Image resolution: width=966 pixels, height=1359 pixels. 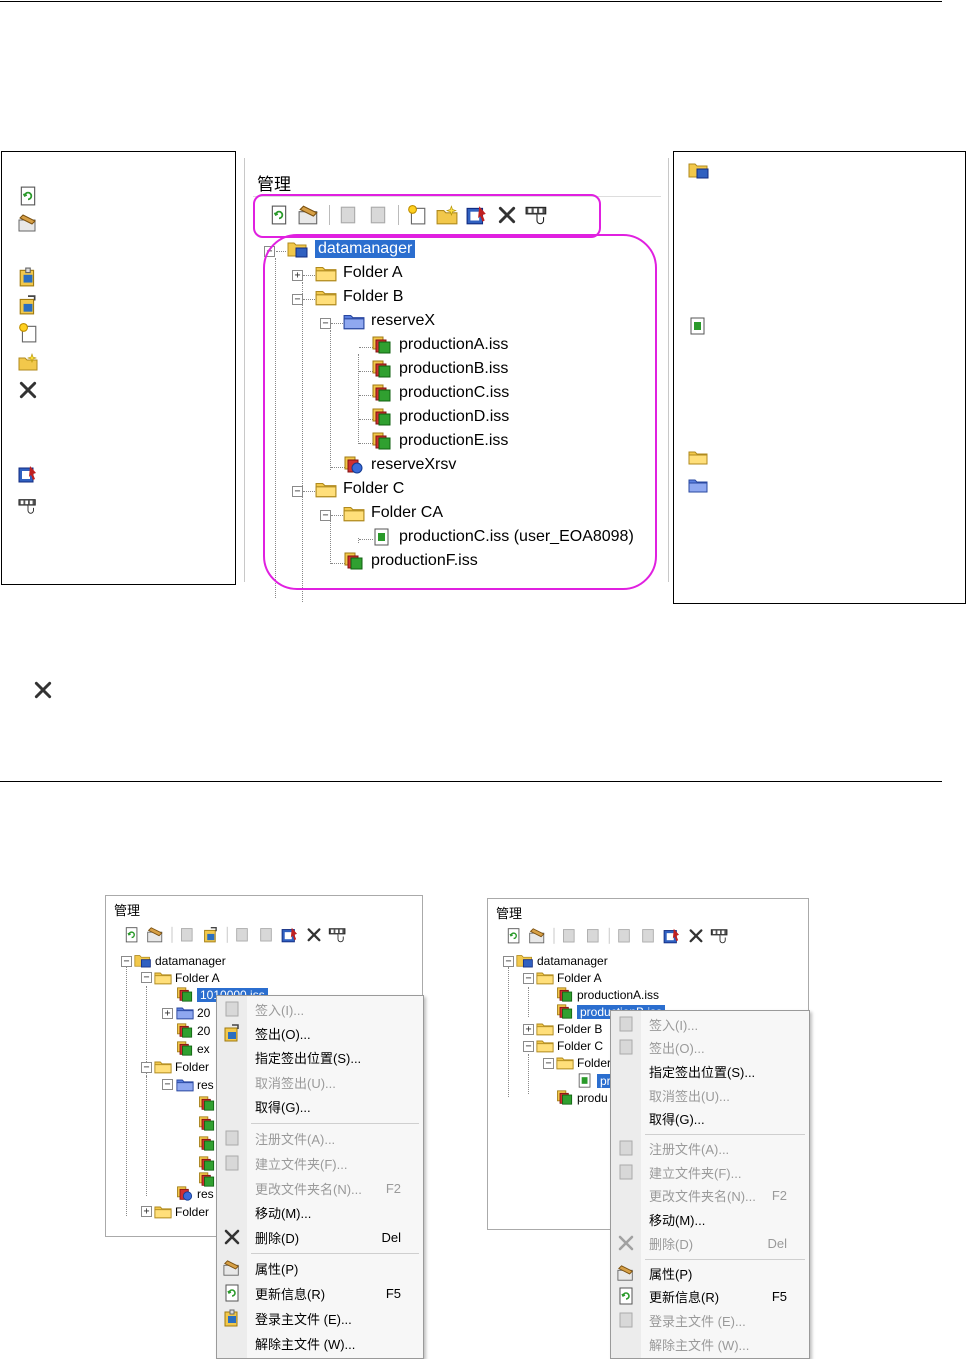 I want to click on manager-toolbar, so click(x=237, y=935).